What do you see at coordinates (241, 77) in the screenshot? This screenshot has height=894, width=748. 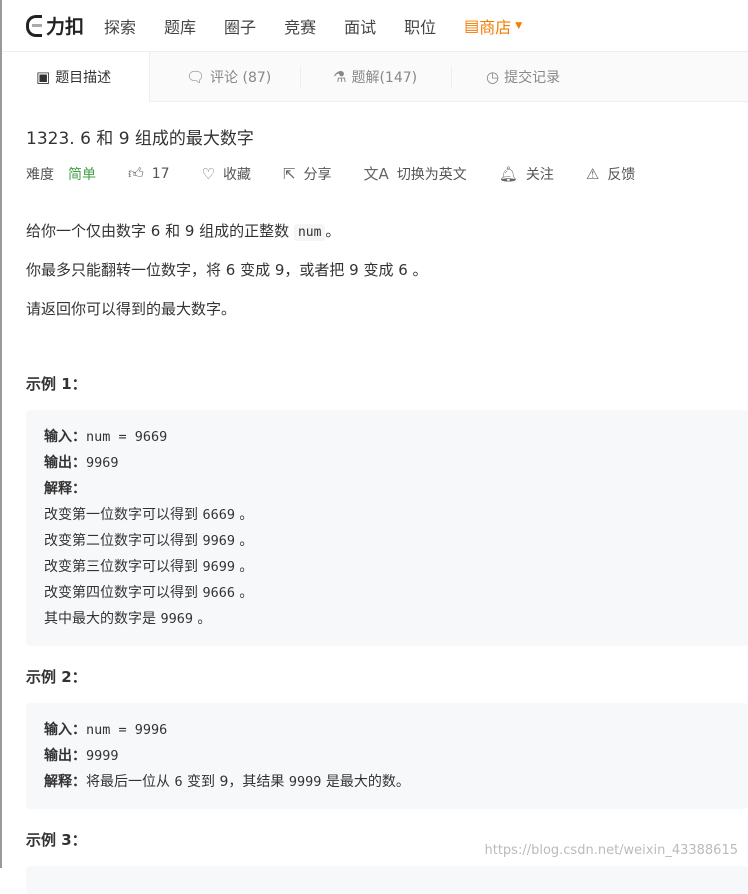 I see `tab-label: 评论 (87)` at bounding box center [241, 77].